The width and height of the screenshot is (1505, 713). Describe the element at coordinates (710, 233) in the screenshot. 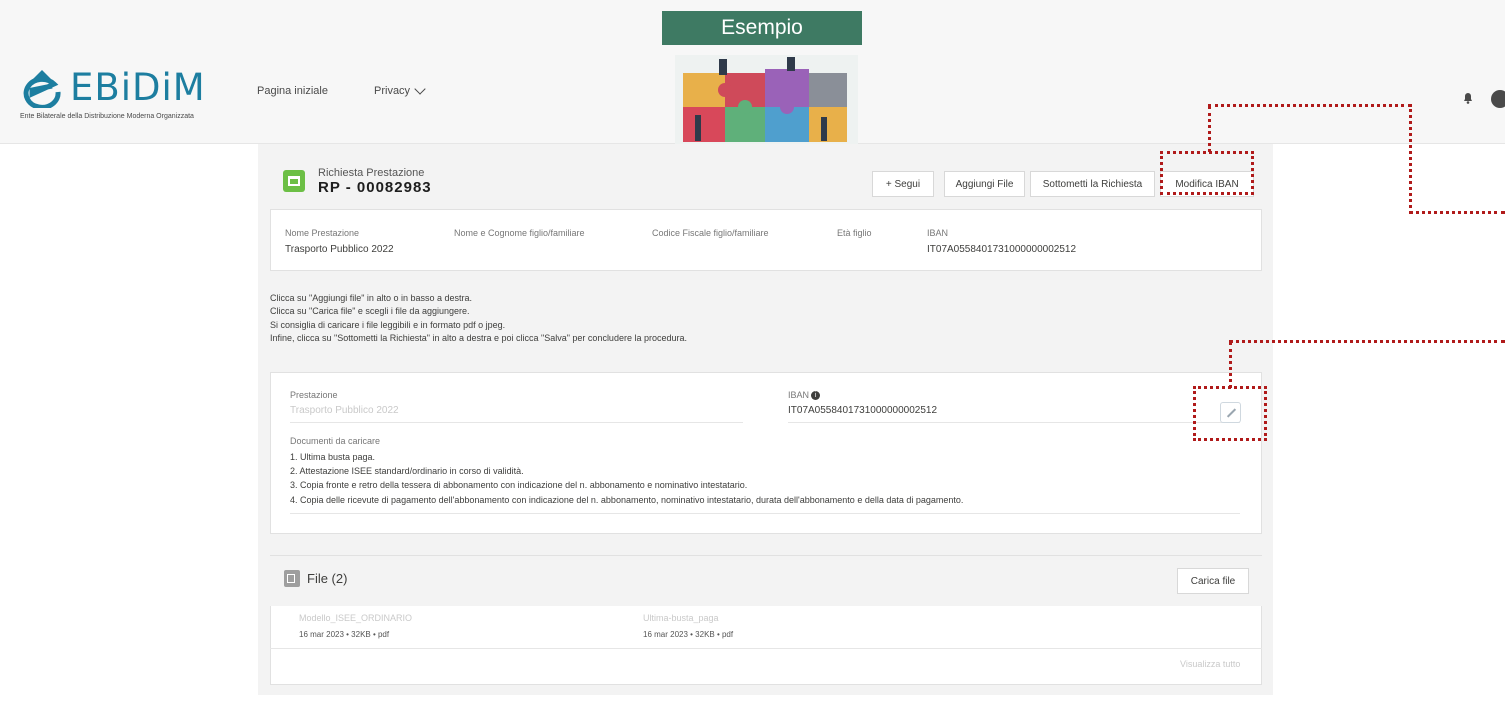

I see `summary-tax-code-label: Codice Fiscale figlio/familiare` at that location.